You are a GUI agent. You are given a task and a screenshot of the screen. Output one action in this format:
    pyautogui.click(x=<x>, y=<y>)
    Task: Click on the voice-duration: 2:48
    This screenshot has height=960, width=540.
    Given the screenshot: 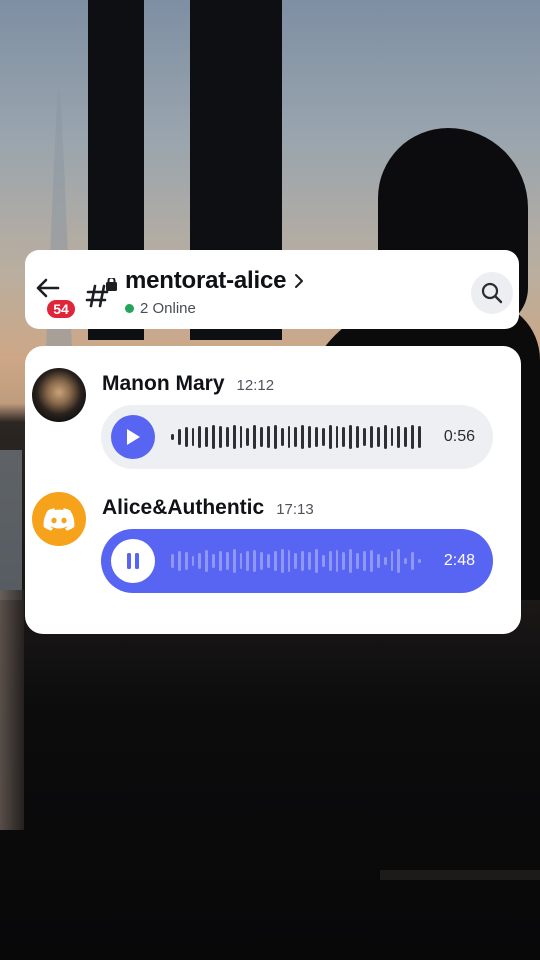 What is the action you would take?
    pyautogui.click(x=459, y=560)
    